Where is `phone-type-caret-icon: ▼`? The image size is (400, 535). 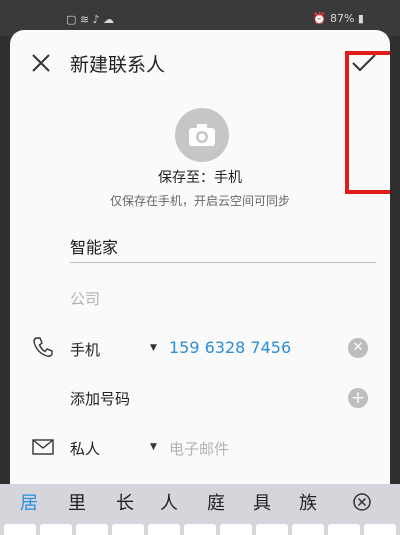
phone-type-caret-icon: ▼ is located at coordinates (153, 348).